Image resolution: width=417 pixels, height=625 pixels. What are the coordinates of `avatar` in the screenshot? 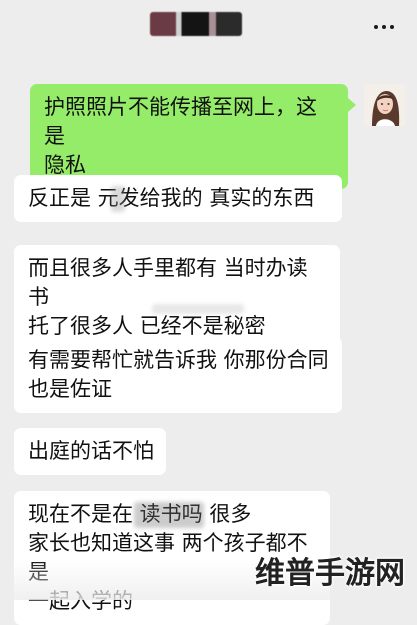 It's located at (385, 105).